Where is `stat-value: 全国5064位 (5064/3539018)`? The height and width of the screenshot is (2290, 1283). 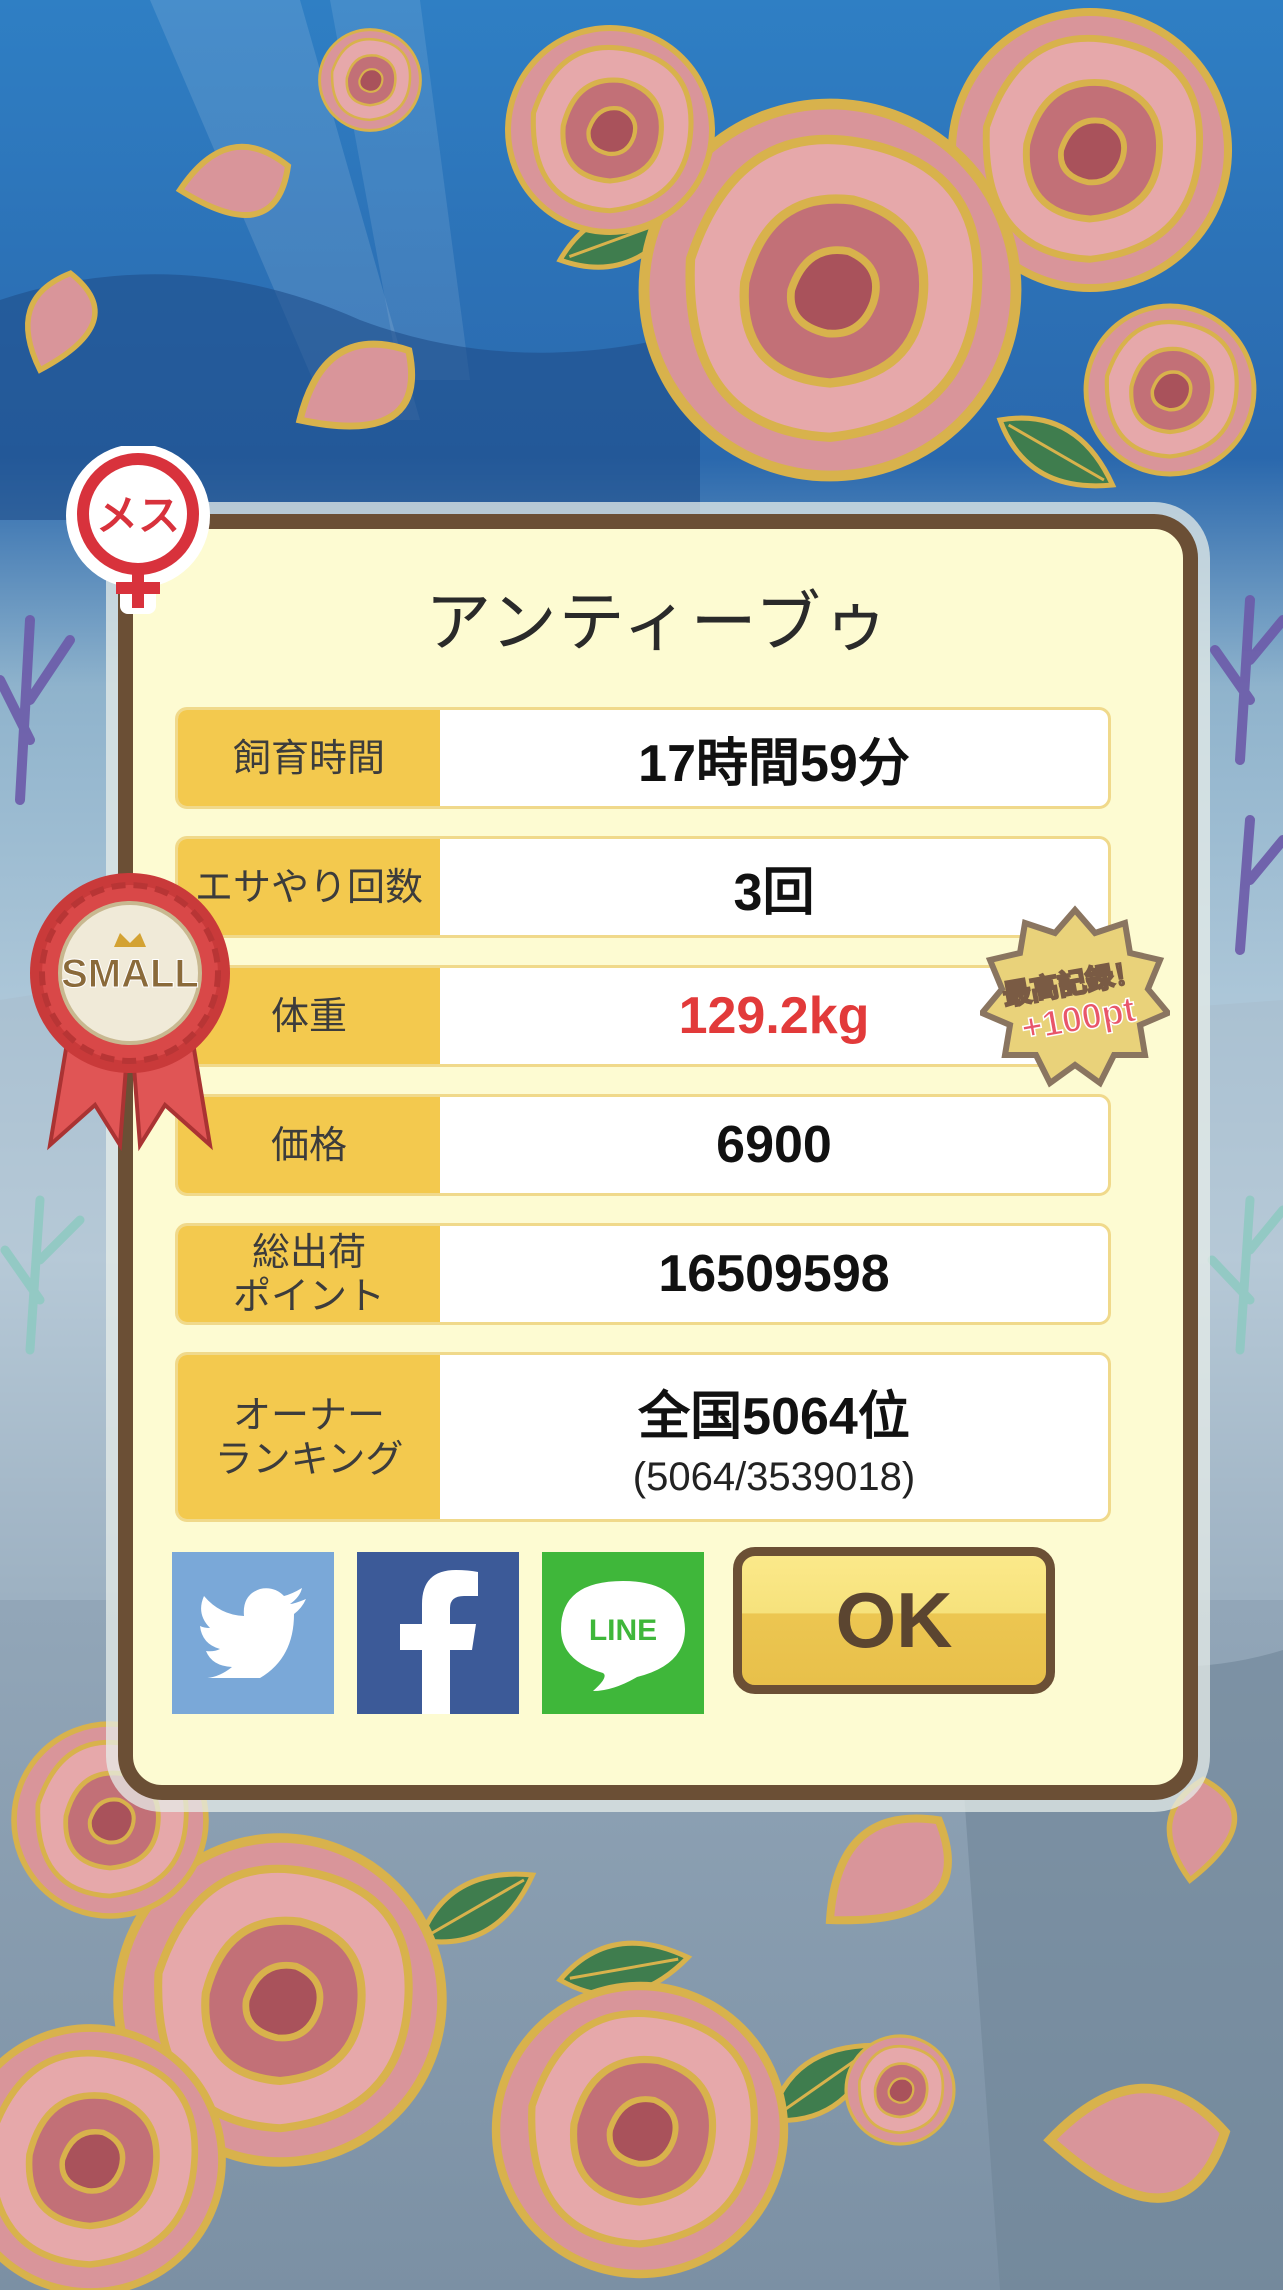 stat-value: 全国5064位 (5064/3539018) is located at coordinates (774, 1437).